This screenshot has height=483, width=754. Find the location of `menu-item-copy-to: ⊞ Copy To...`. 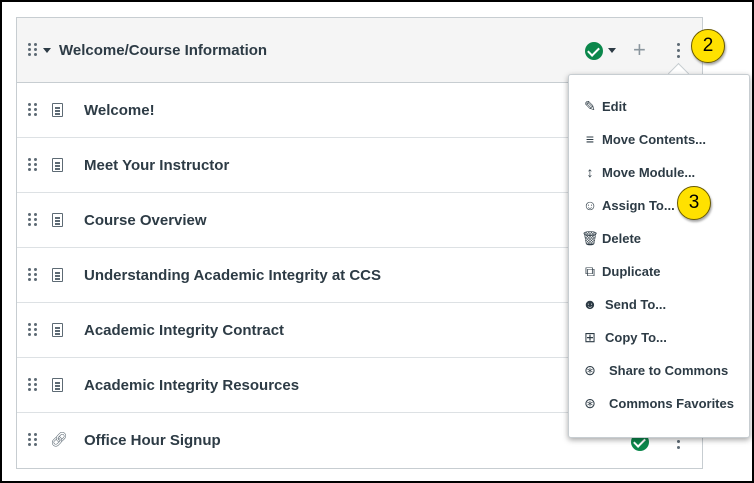

menu-item-copy-to: ⊞ Copy To... is located at coordinates (659, 337).